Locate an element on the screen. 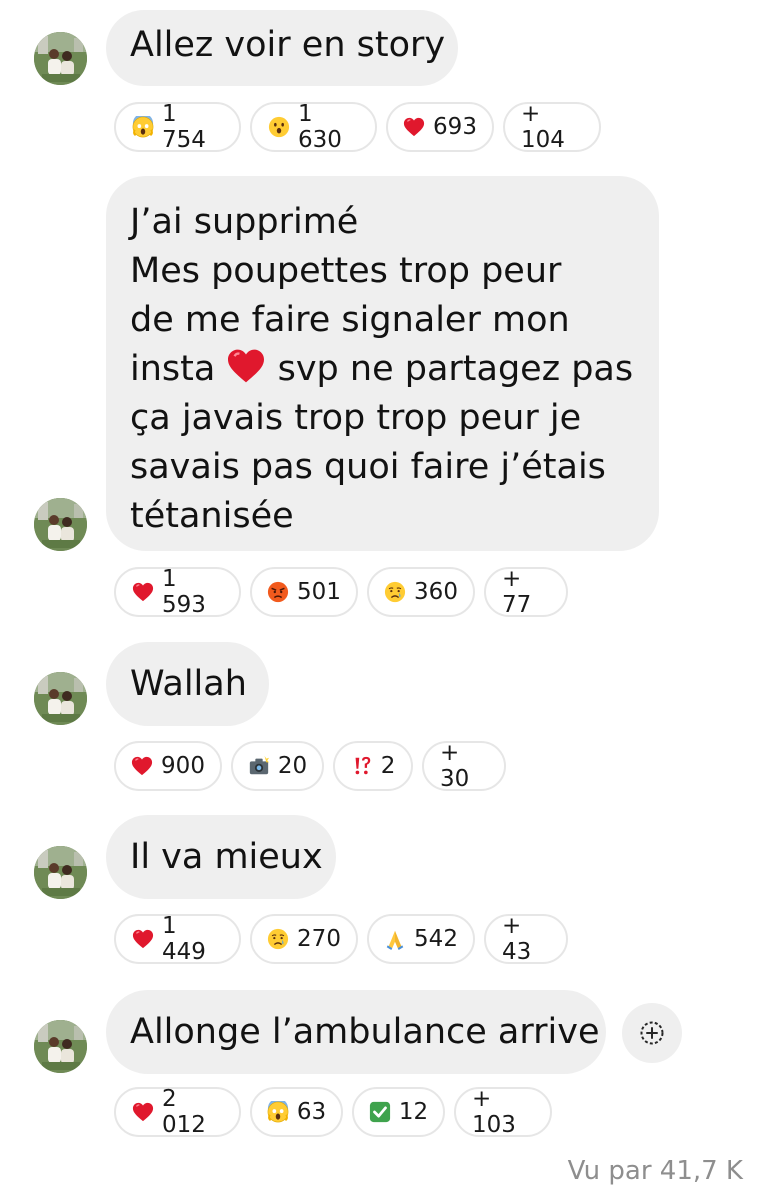 The width and height of the screenshot is (779, 1200). message-text: Wallah is located at coordinates (188, 684).